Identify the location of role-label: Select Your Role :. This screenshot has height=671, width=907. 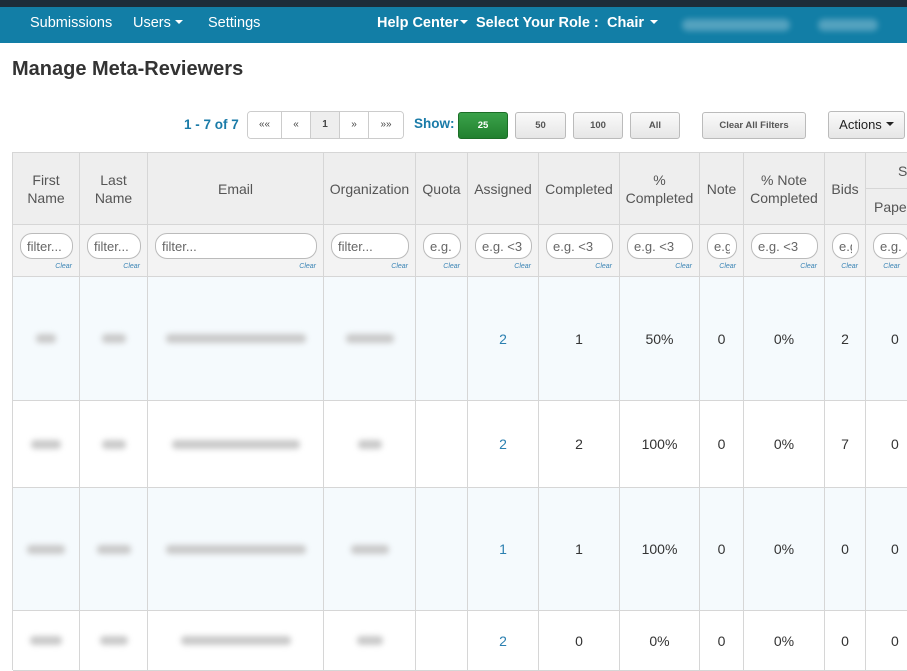
(537, 25).